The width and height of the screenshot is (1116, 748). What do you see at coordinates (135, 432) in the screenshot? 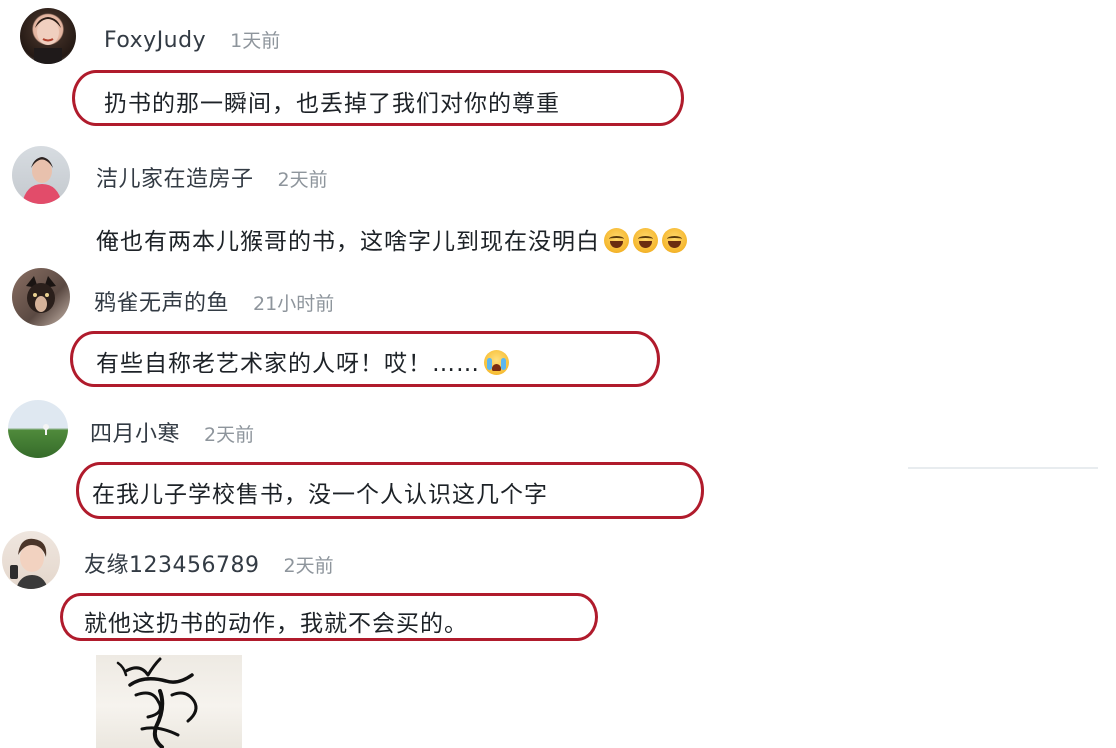
I see `username: 四月小寒` at bounding box center [135, 432].